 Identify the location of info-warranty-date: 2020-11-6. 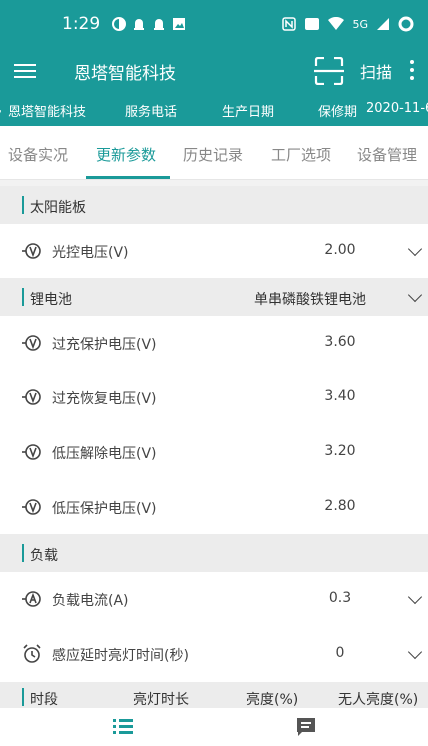
(397, 108).